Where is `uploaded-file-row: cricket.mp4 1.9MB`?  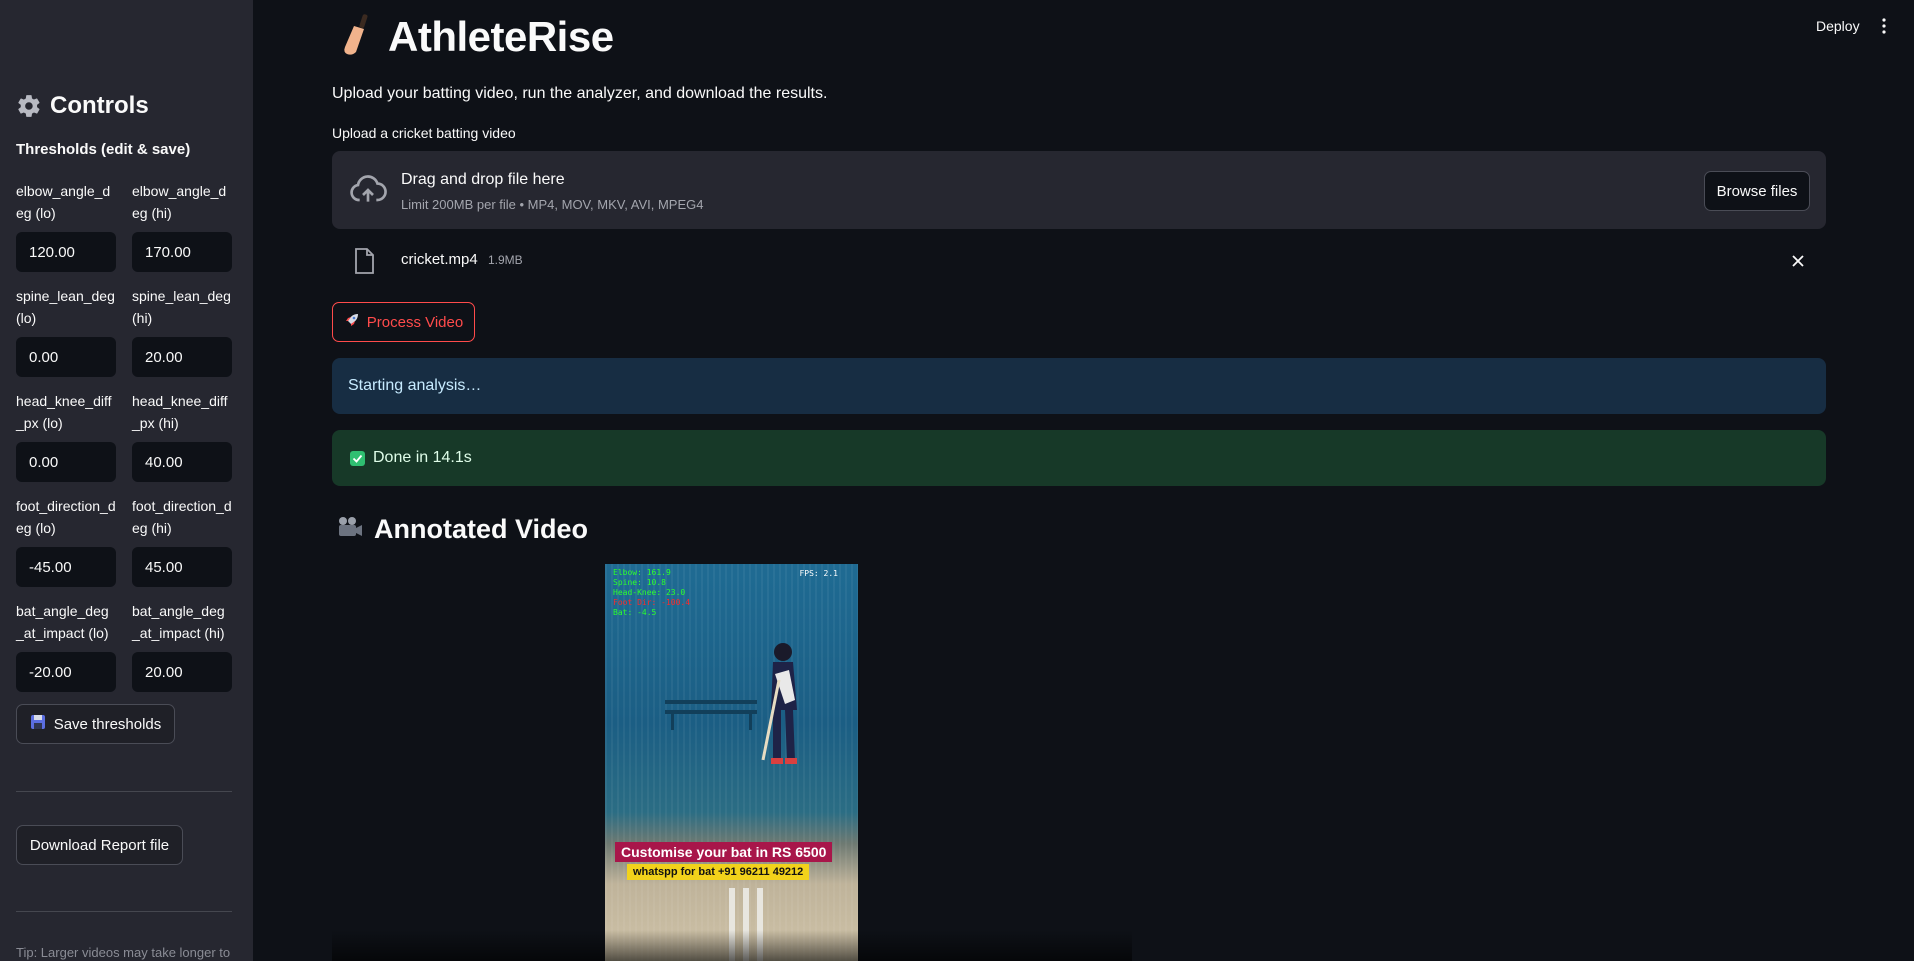
uploaded-file-row: cricket.mp4 1.9MB is located at coordinates (1079, 261).